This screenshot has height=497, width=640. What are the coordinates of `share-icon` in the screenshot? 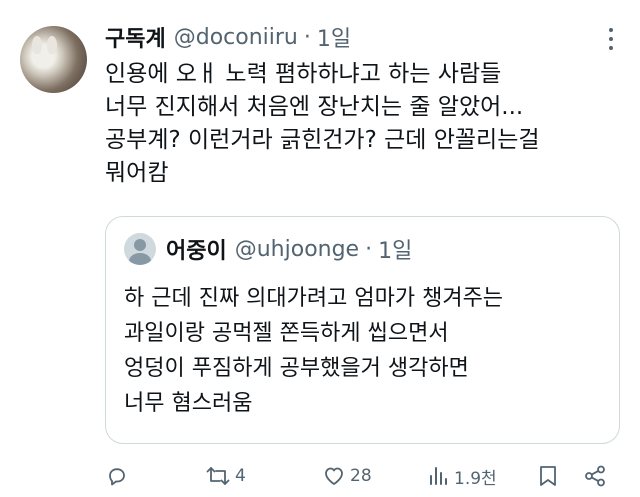 It's located at (595, 476).